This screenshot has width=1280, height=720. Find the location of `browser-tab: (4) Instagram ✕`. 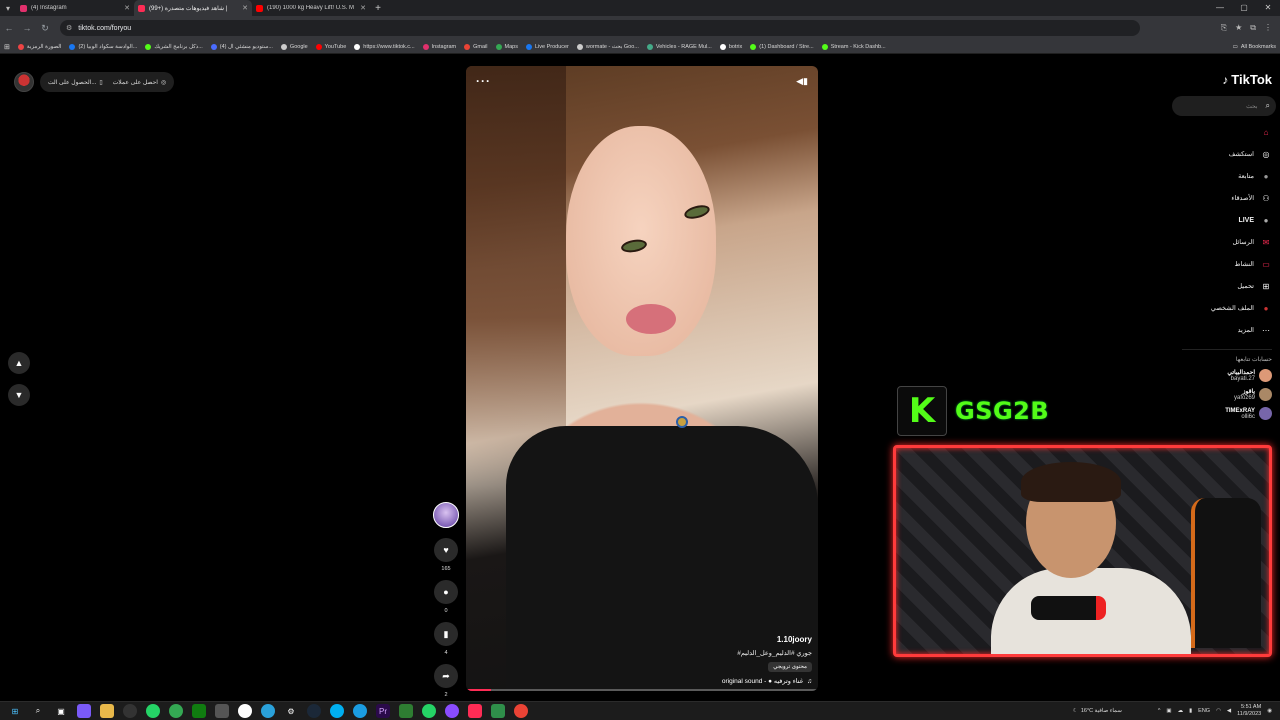

browser-tab: (4) Instagram ✕ is located at coordinates (75, 8).